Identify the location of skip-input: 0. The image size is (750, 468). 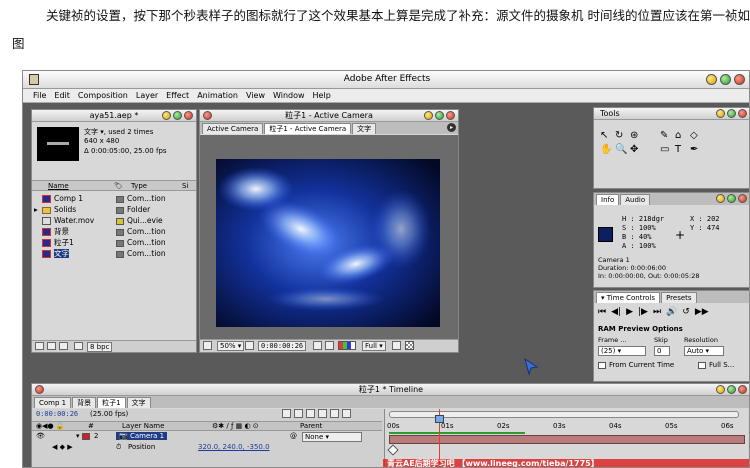
(662, 351).